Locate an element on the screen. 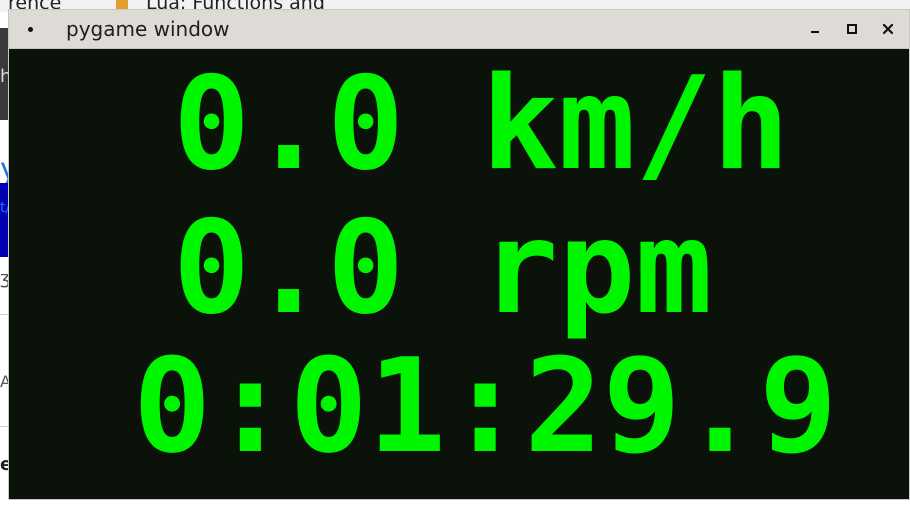 The width and height of the screenshot is (910, 507). background-tab-favicon is located at coordinates (122, 5).